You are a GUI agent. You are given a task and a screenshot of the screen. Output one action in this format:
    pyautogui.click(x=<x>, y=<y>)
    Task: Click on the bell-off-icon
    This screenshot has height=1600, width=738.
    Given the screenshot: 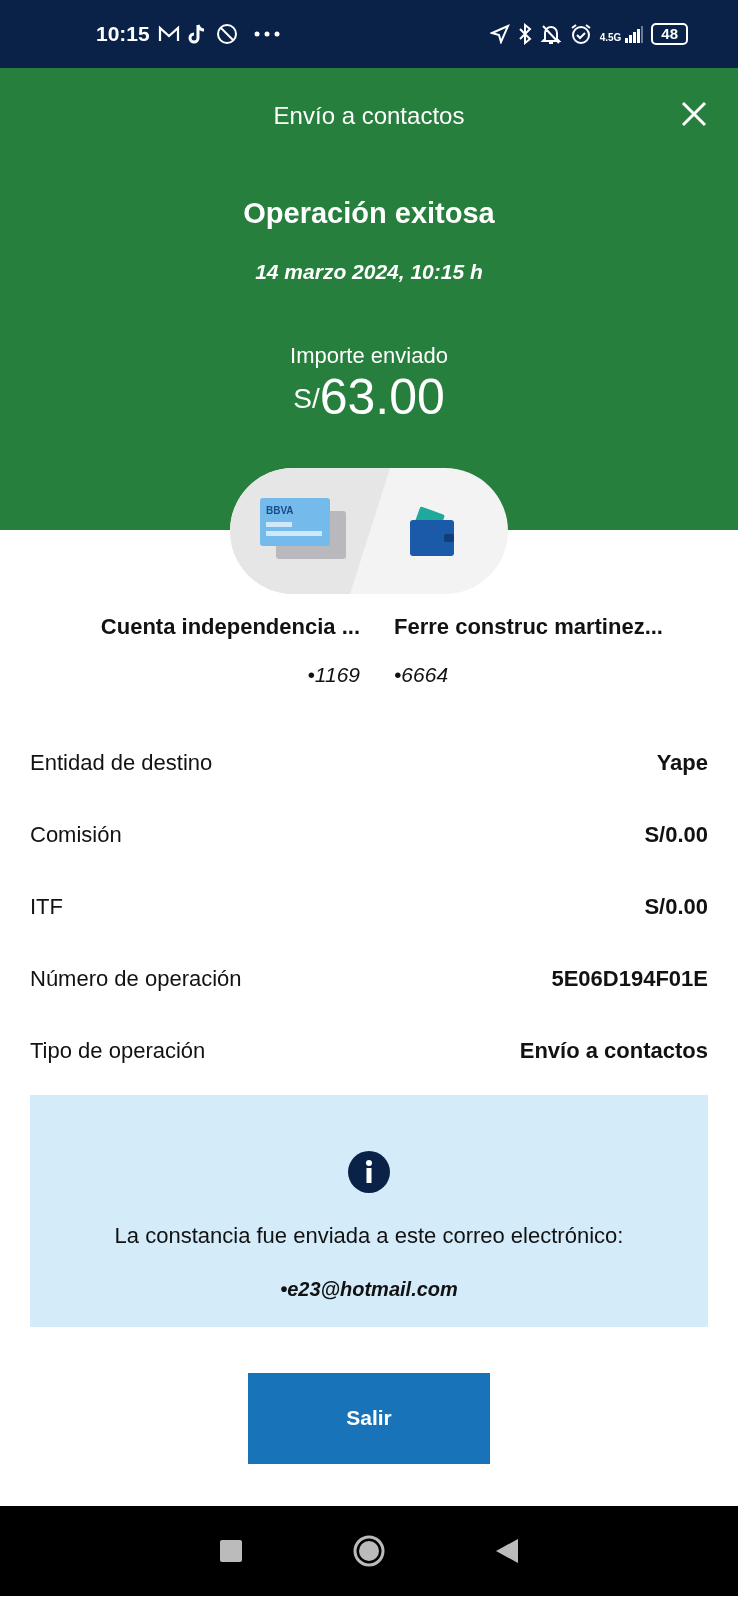 What is the action you would take?
    pyautogui.click(x=550, y=34)
    